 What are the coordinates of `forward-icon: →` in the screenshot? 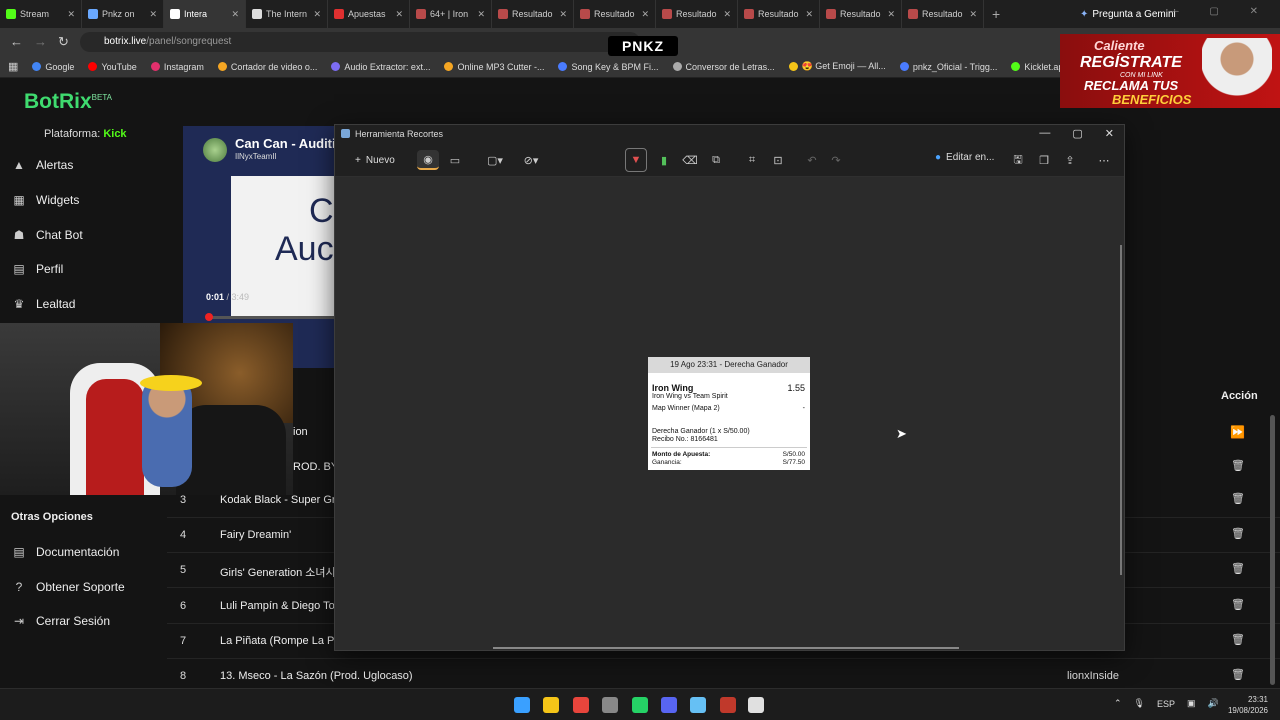 It's located at (40, 41).